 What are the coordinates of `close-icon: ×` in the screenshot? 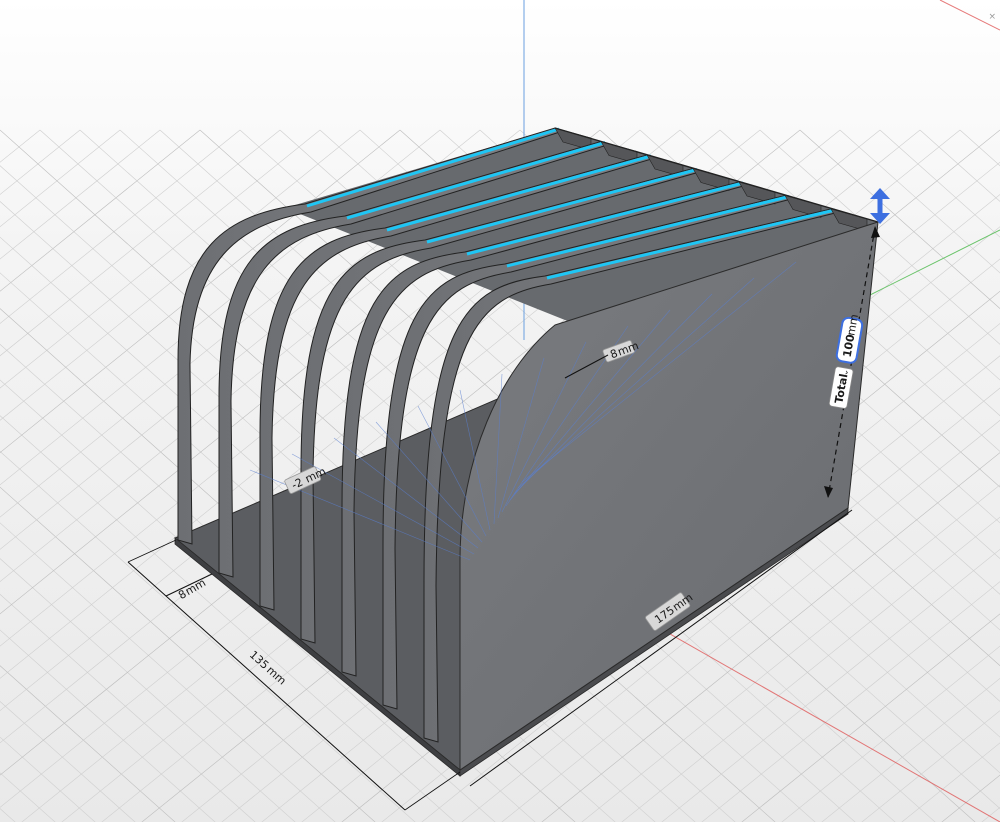 It's located at (992, 17).